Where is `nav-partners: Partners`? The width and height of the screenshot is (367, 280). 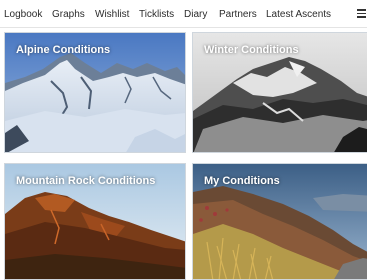 nav-partners: Partners is located at coordinates (238, 14).